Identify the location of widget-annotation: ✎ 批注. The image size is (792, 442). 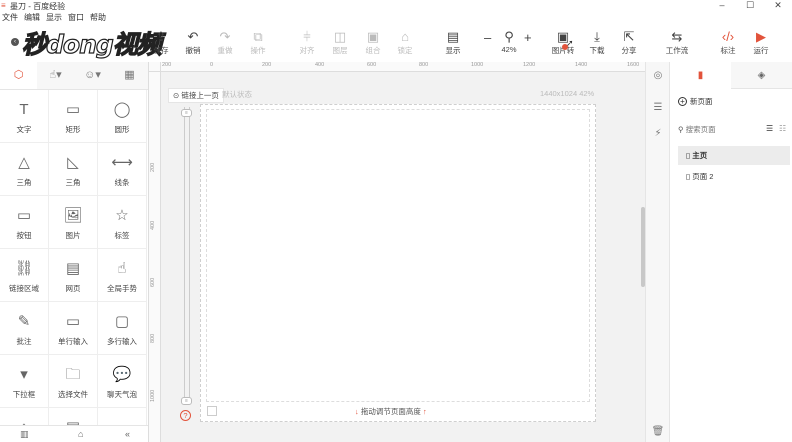
(24, 328).